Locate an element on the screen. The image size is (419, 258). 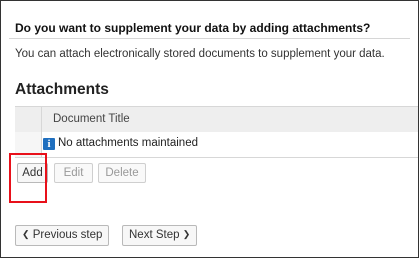
column-header-document-title: Document Title is located at coordinates (91, 119).